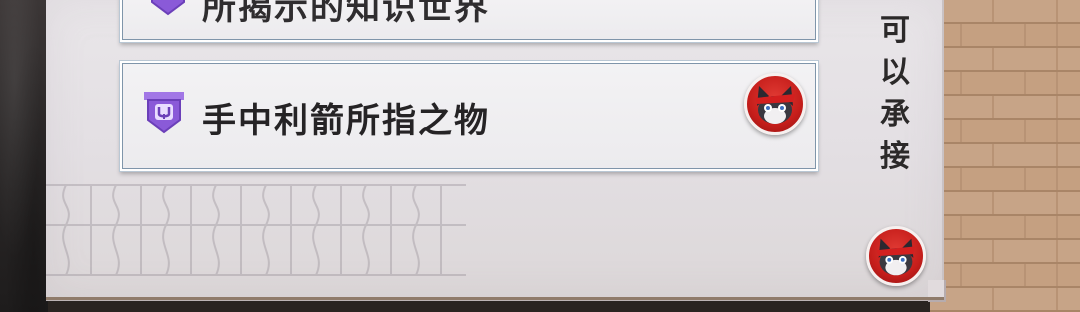 The height and width of the screenshot is (312, 1080). I want to click on vertical-char: 可, so click(895, 30).